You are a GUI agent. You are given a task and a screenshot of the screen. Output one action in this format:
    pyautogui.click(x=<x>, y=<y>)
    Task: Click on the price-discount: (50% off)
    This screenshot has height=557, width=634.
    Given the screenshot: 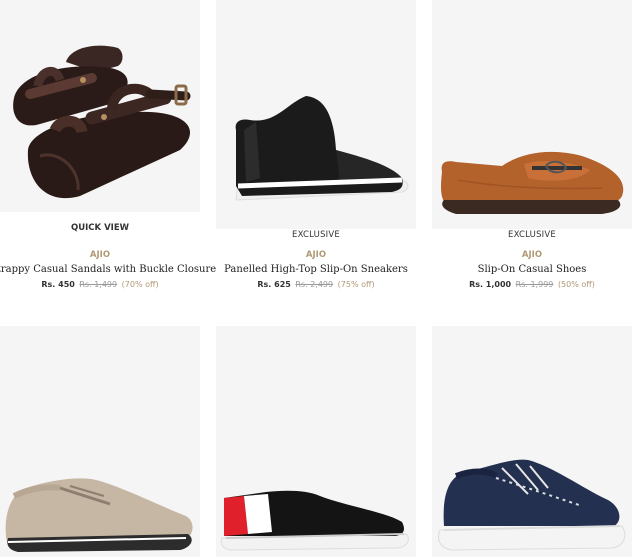 What is the action you would take?
    pyautogui.click(x=576, y=284)
    